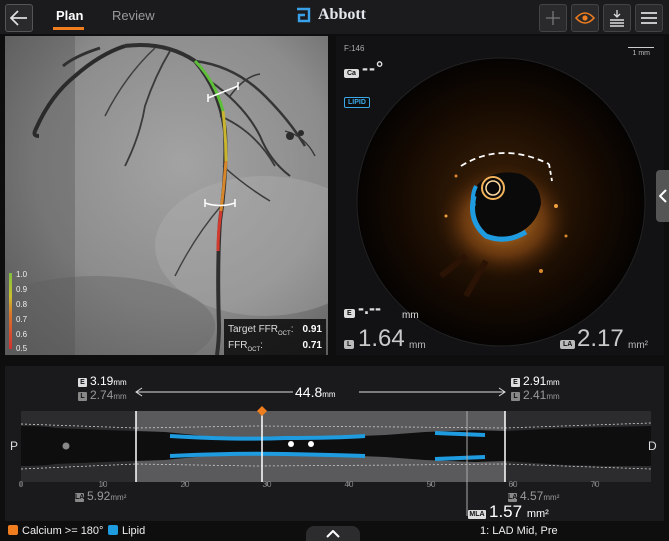 The image size is (669, 541). I want to click on legend-label: 0.8, so click(22, 304).